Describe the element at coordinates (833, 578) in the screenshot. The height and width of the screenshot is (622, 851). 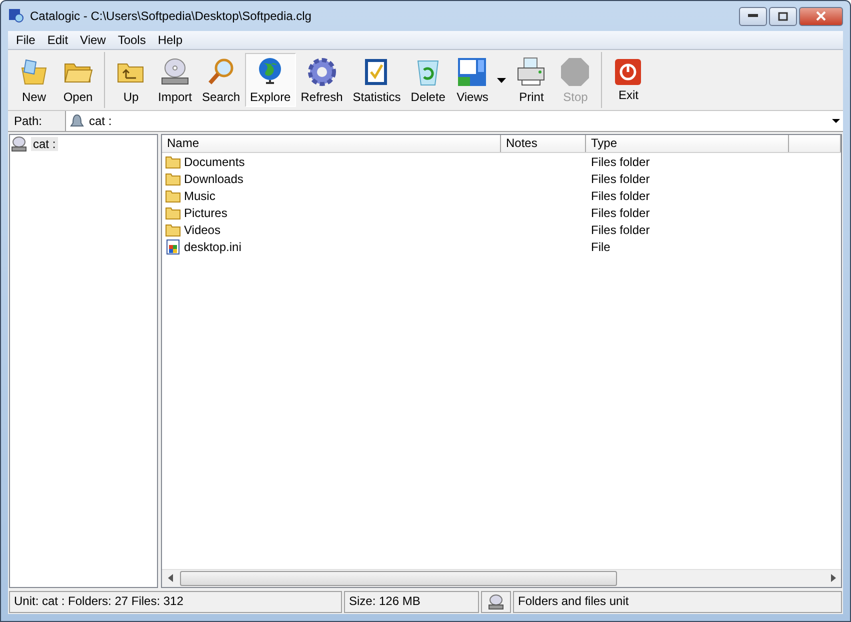
I see `right-arrow-icon` at that location.